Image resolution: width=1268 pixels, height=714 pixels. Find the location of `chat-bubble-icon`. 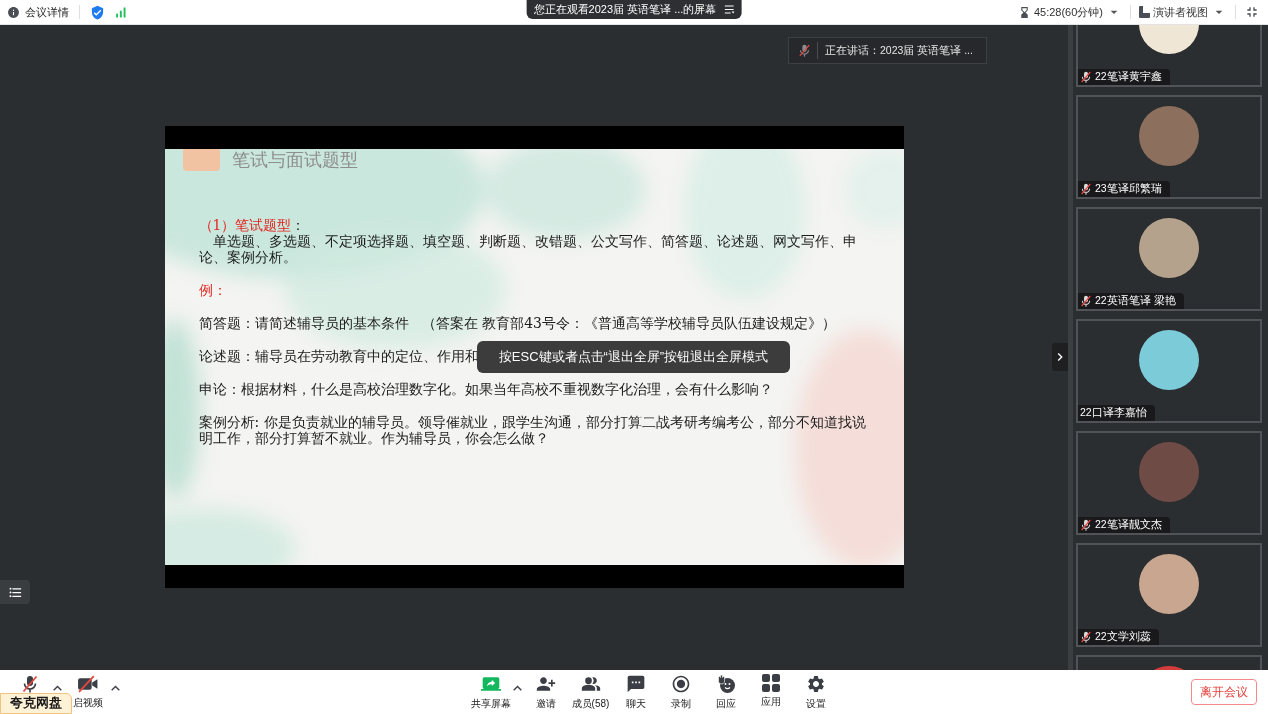

chat-bubble-icon is located at coordinates (635, 684).